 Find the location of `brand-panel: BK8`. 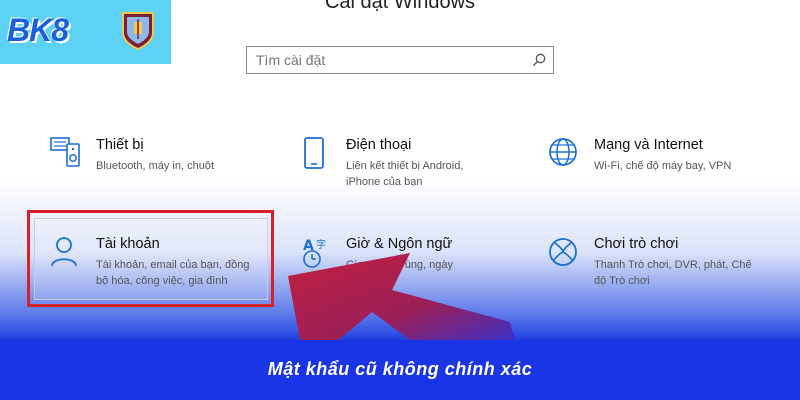

brand-panel: BK8 is located at coordinates (85, 32).